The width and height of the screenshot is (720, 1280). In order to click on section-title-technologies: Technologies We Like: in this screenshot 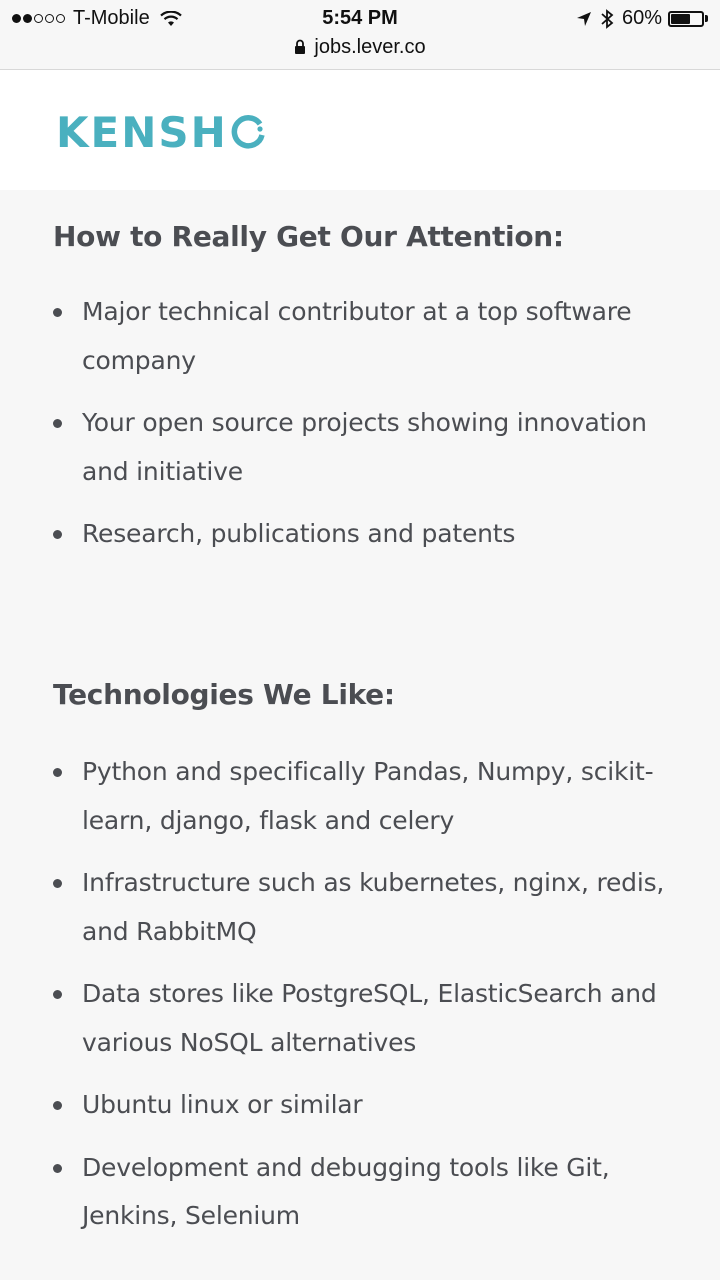, I will do `click(224, 694)`.